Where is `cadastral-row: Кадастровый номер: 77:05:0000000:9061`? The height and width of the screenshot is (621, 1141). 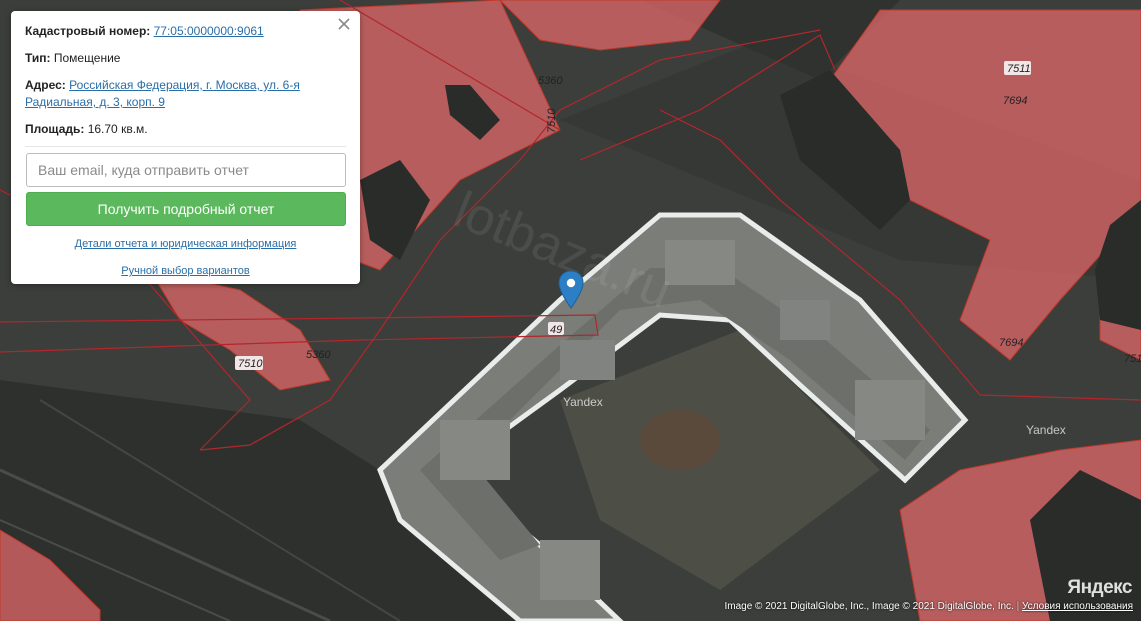
cadastral-row: Кадастровый номер: 77:05:0000000:9061 is located at coordinates (185, 31).